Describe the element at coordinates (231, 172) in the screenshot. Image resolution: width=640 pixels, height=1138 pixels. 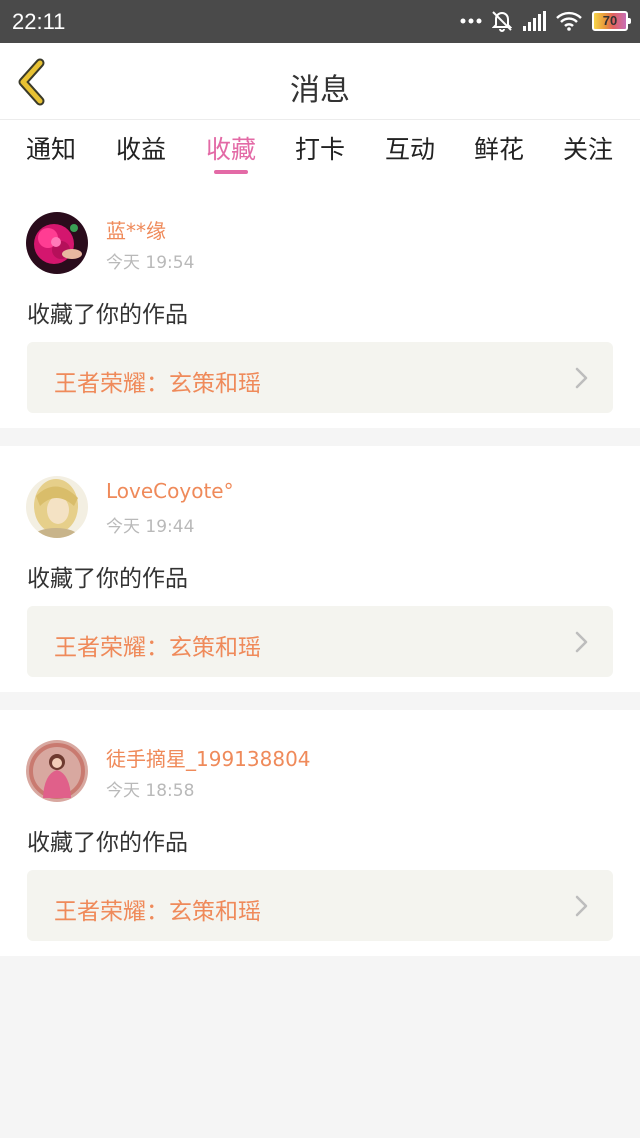
I see `active-tab-indicator` at that location.